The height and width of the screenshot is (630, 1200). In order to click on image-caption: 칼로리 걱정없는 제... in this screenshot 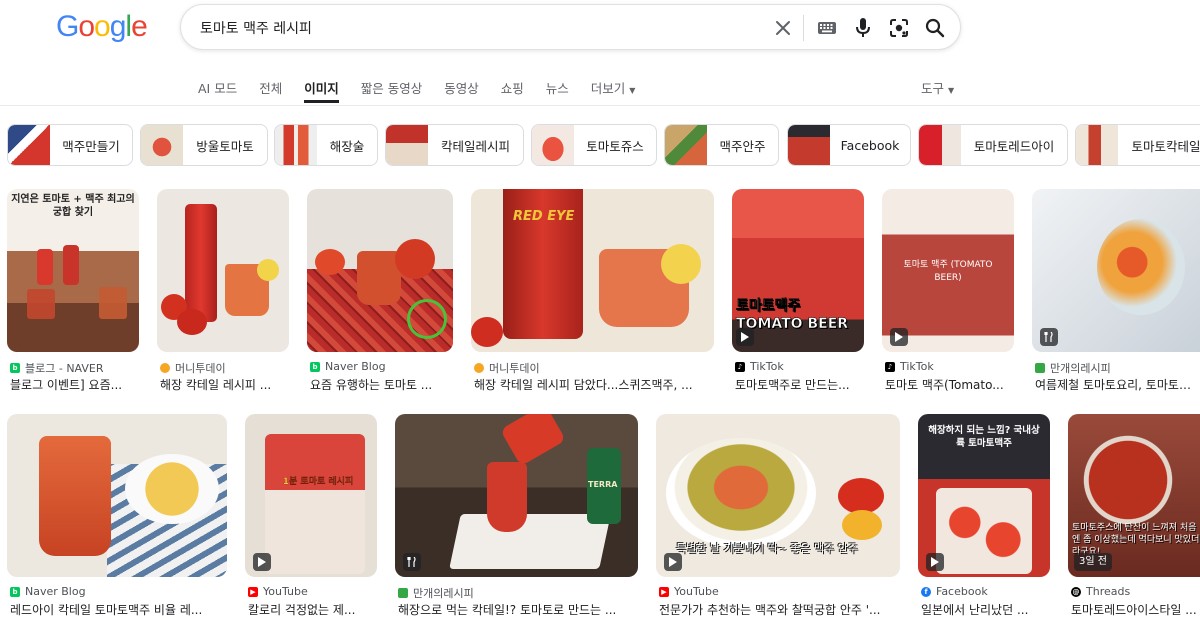, I will do `click(312, 609)`.